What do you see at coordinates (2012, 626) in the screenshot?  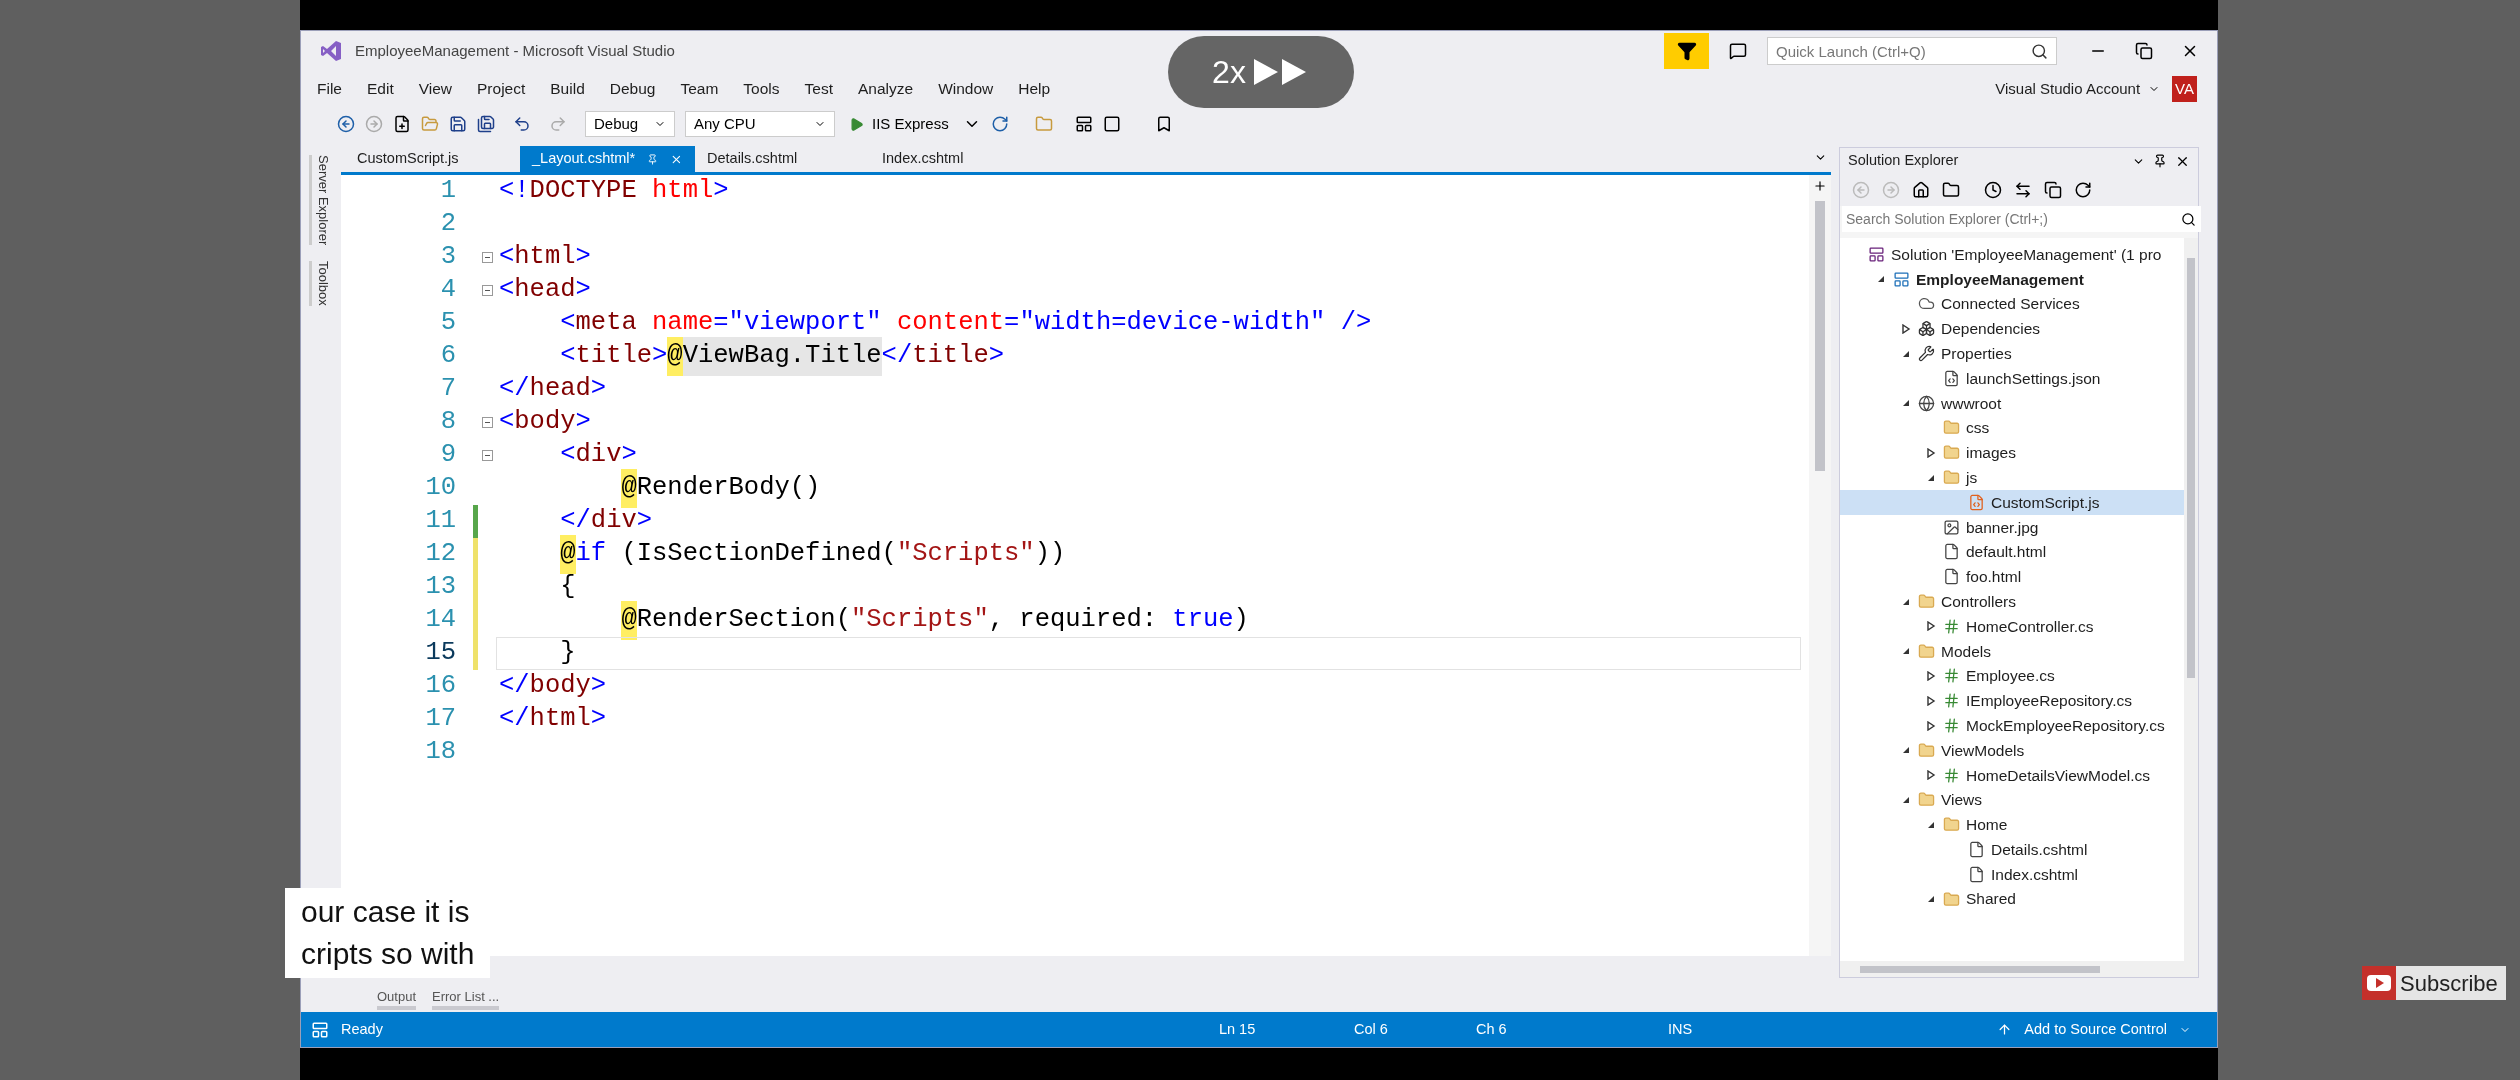 I see `tree-item: HomeController.cs` at bounding box center [2012, 626].